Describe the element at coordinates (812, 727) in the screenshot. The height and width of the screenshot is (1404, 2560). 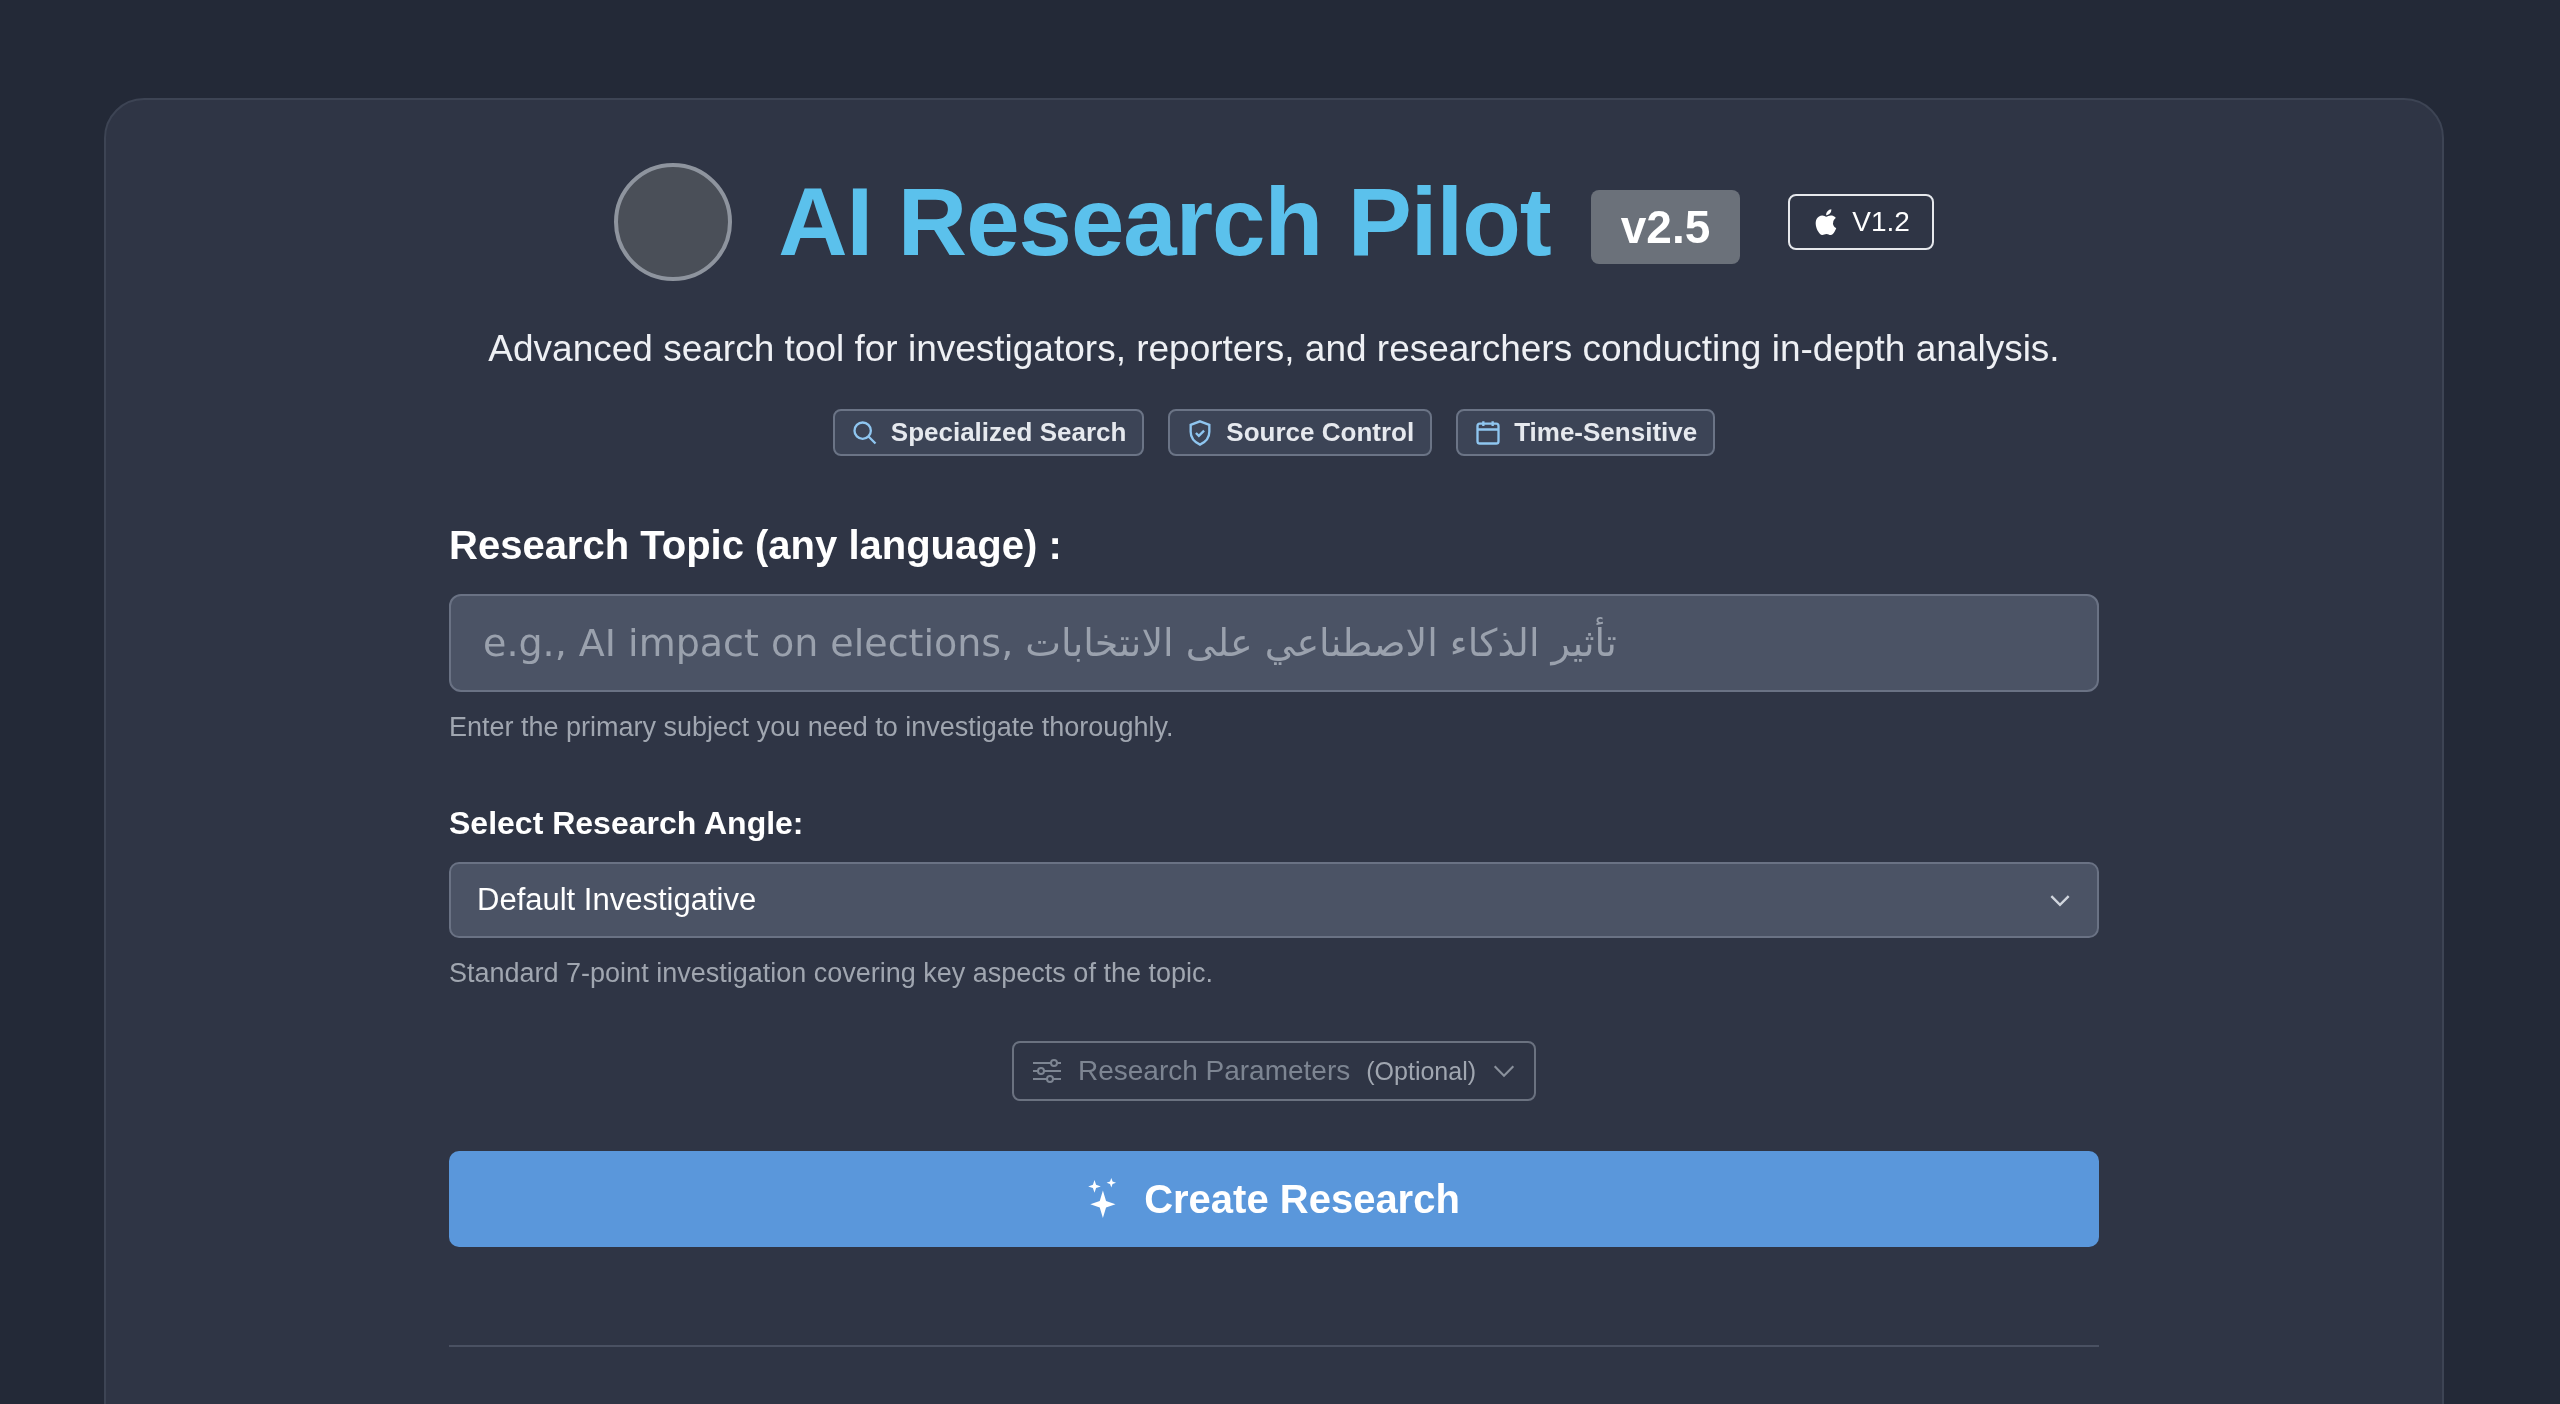
I see `topic-help-text: Enter the primary subject you need to investigate thoroughly.` at that location.